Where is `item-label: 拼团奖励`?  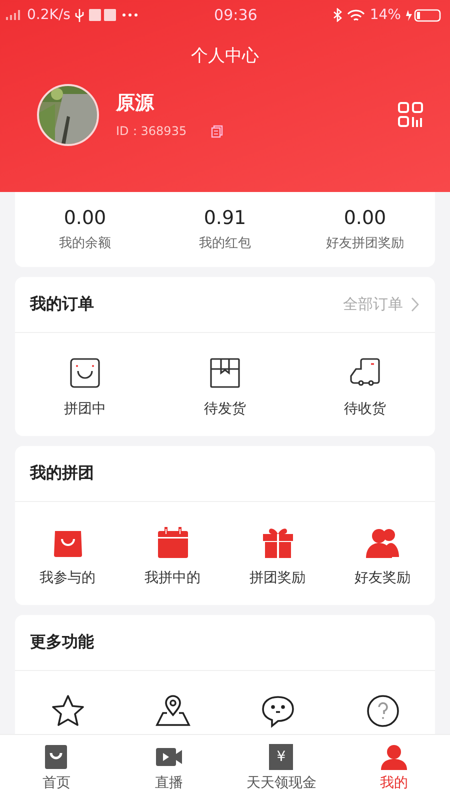
item-label: 拼团奖励 is located at coordinates (278, 578).